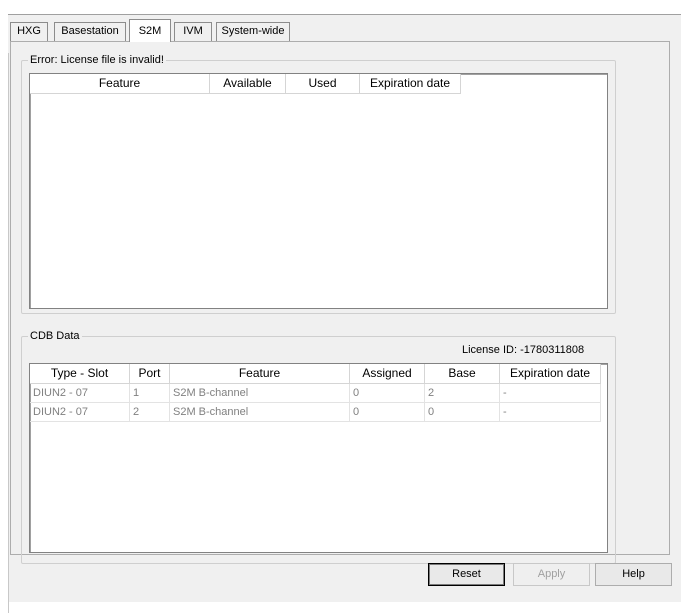  Describe the element at coordinates (387, 374) in the screenshot. I see `col-assigned: Assigned` at that location.